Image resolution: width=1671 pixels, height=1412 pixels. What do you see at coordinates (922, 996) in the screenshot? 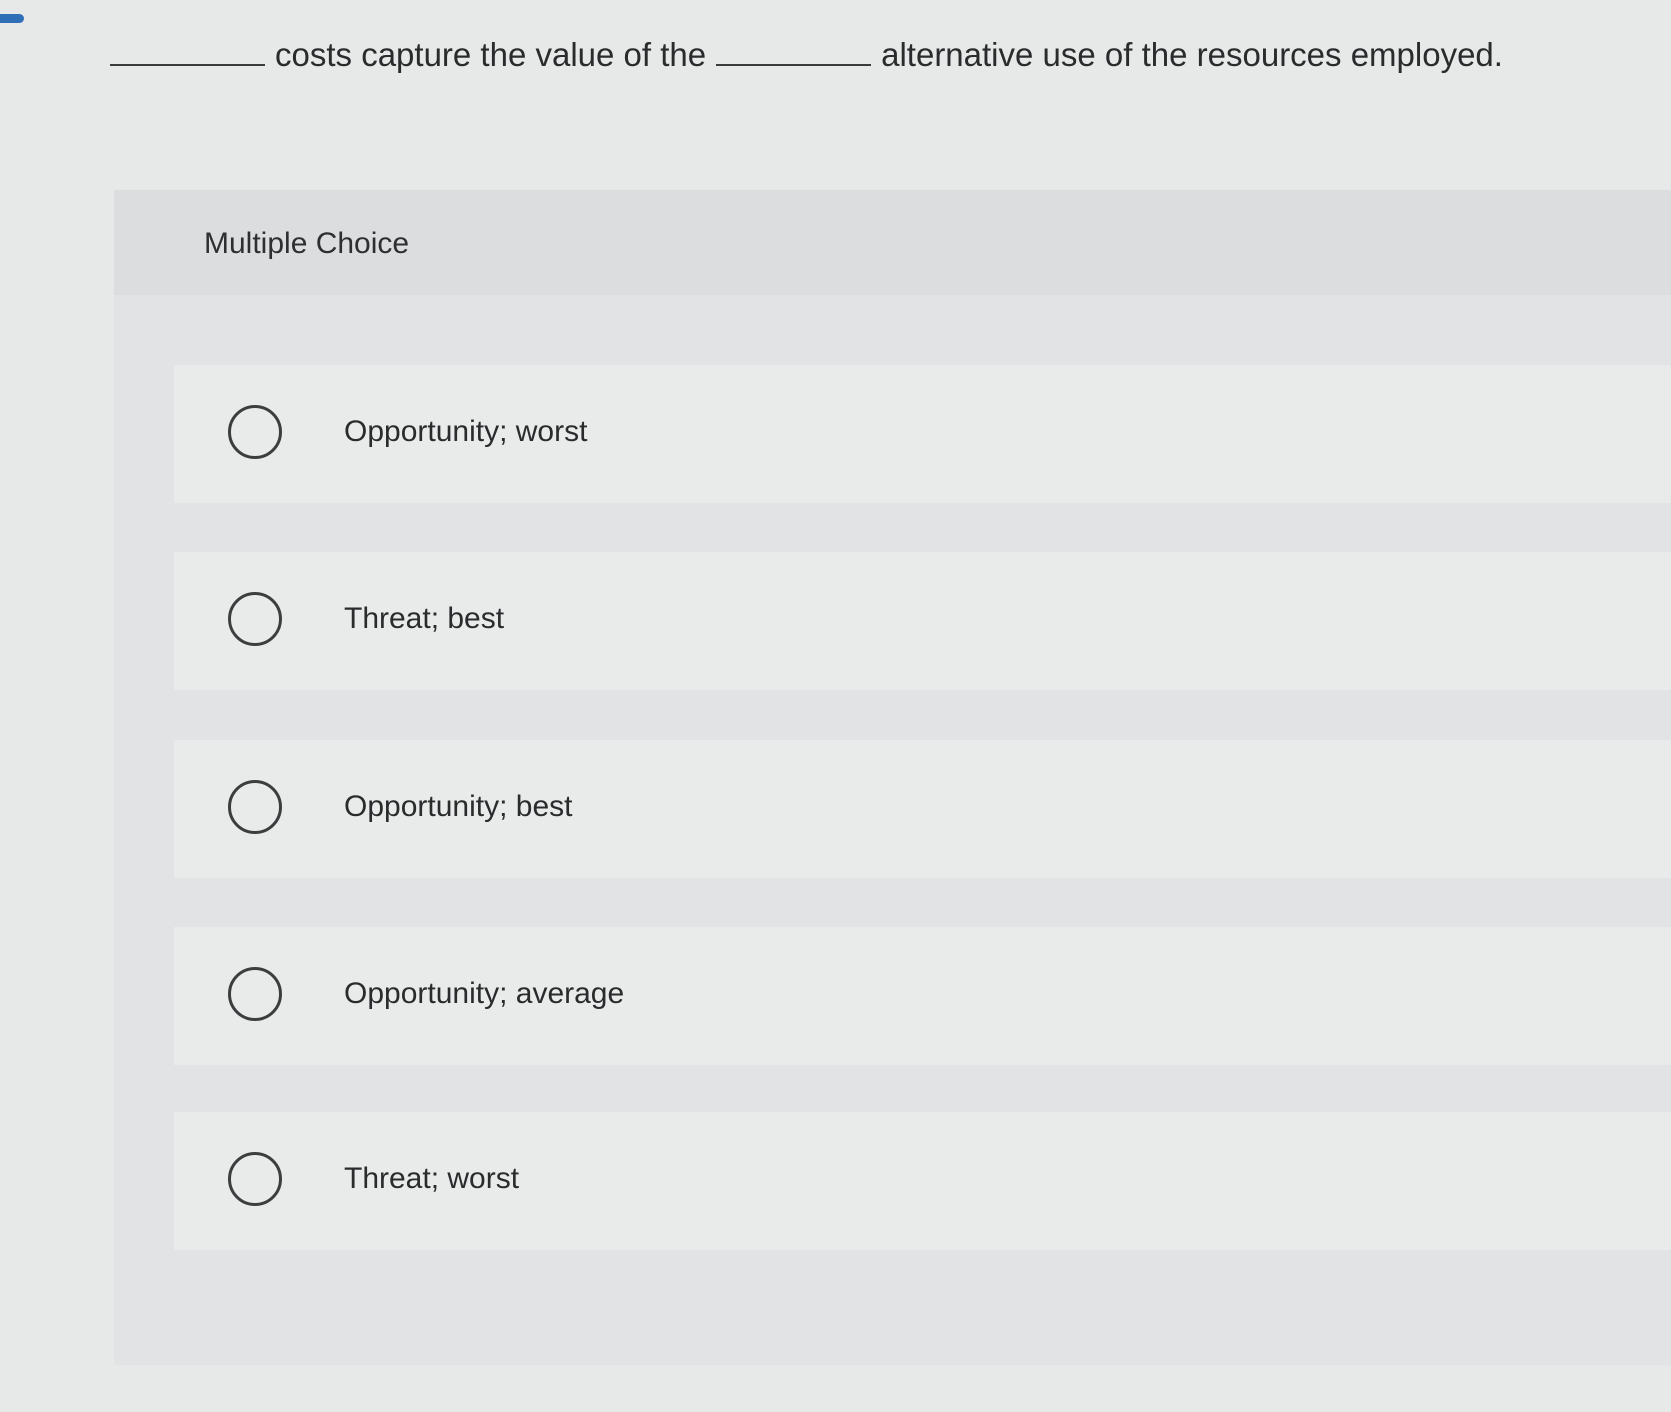
I see `choice-option-4: Opportunity; average` at bounding box center [922, 996].